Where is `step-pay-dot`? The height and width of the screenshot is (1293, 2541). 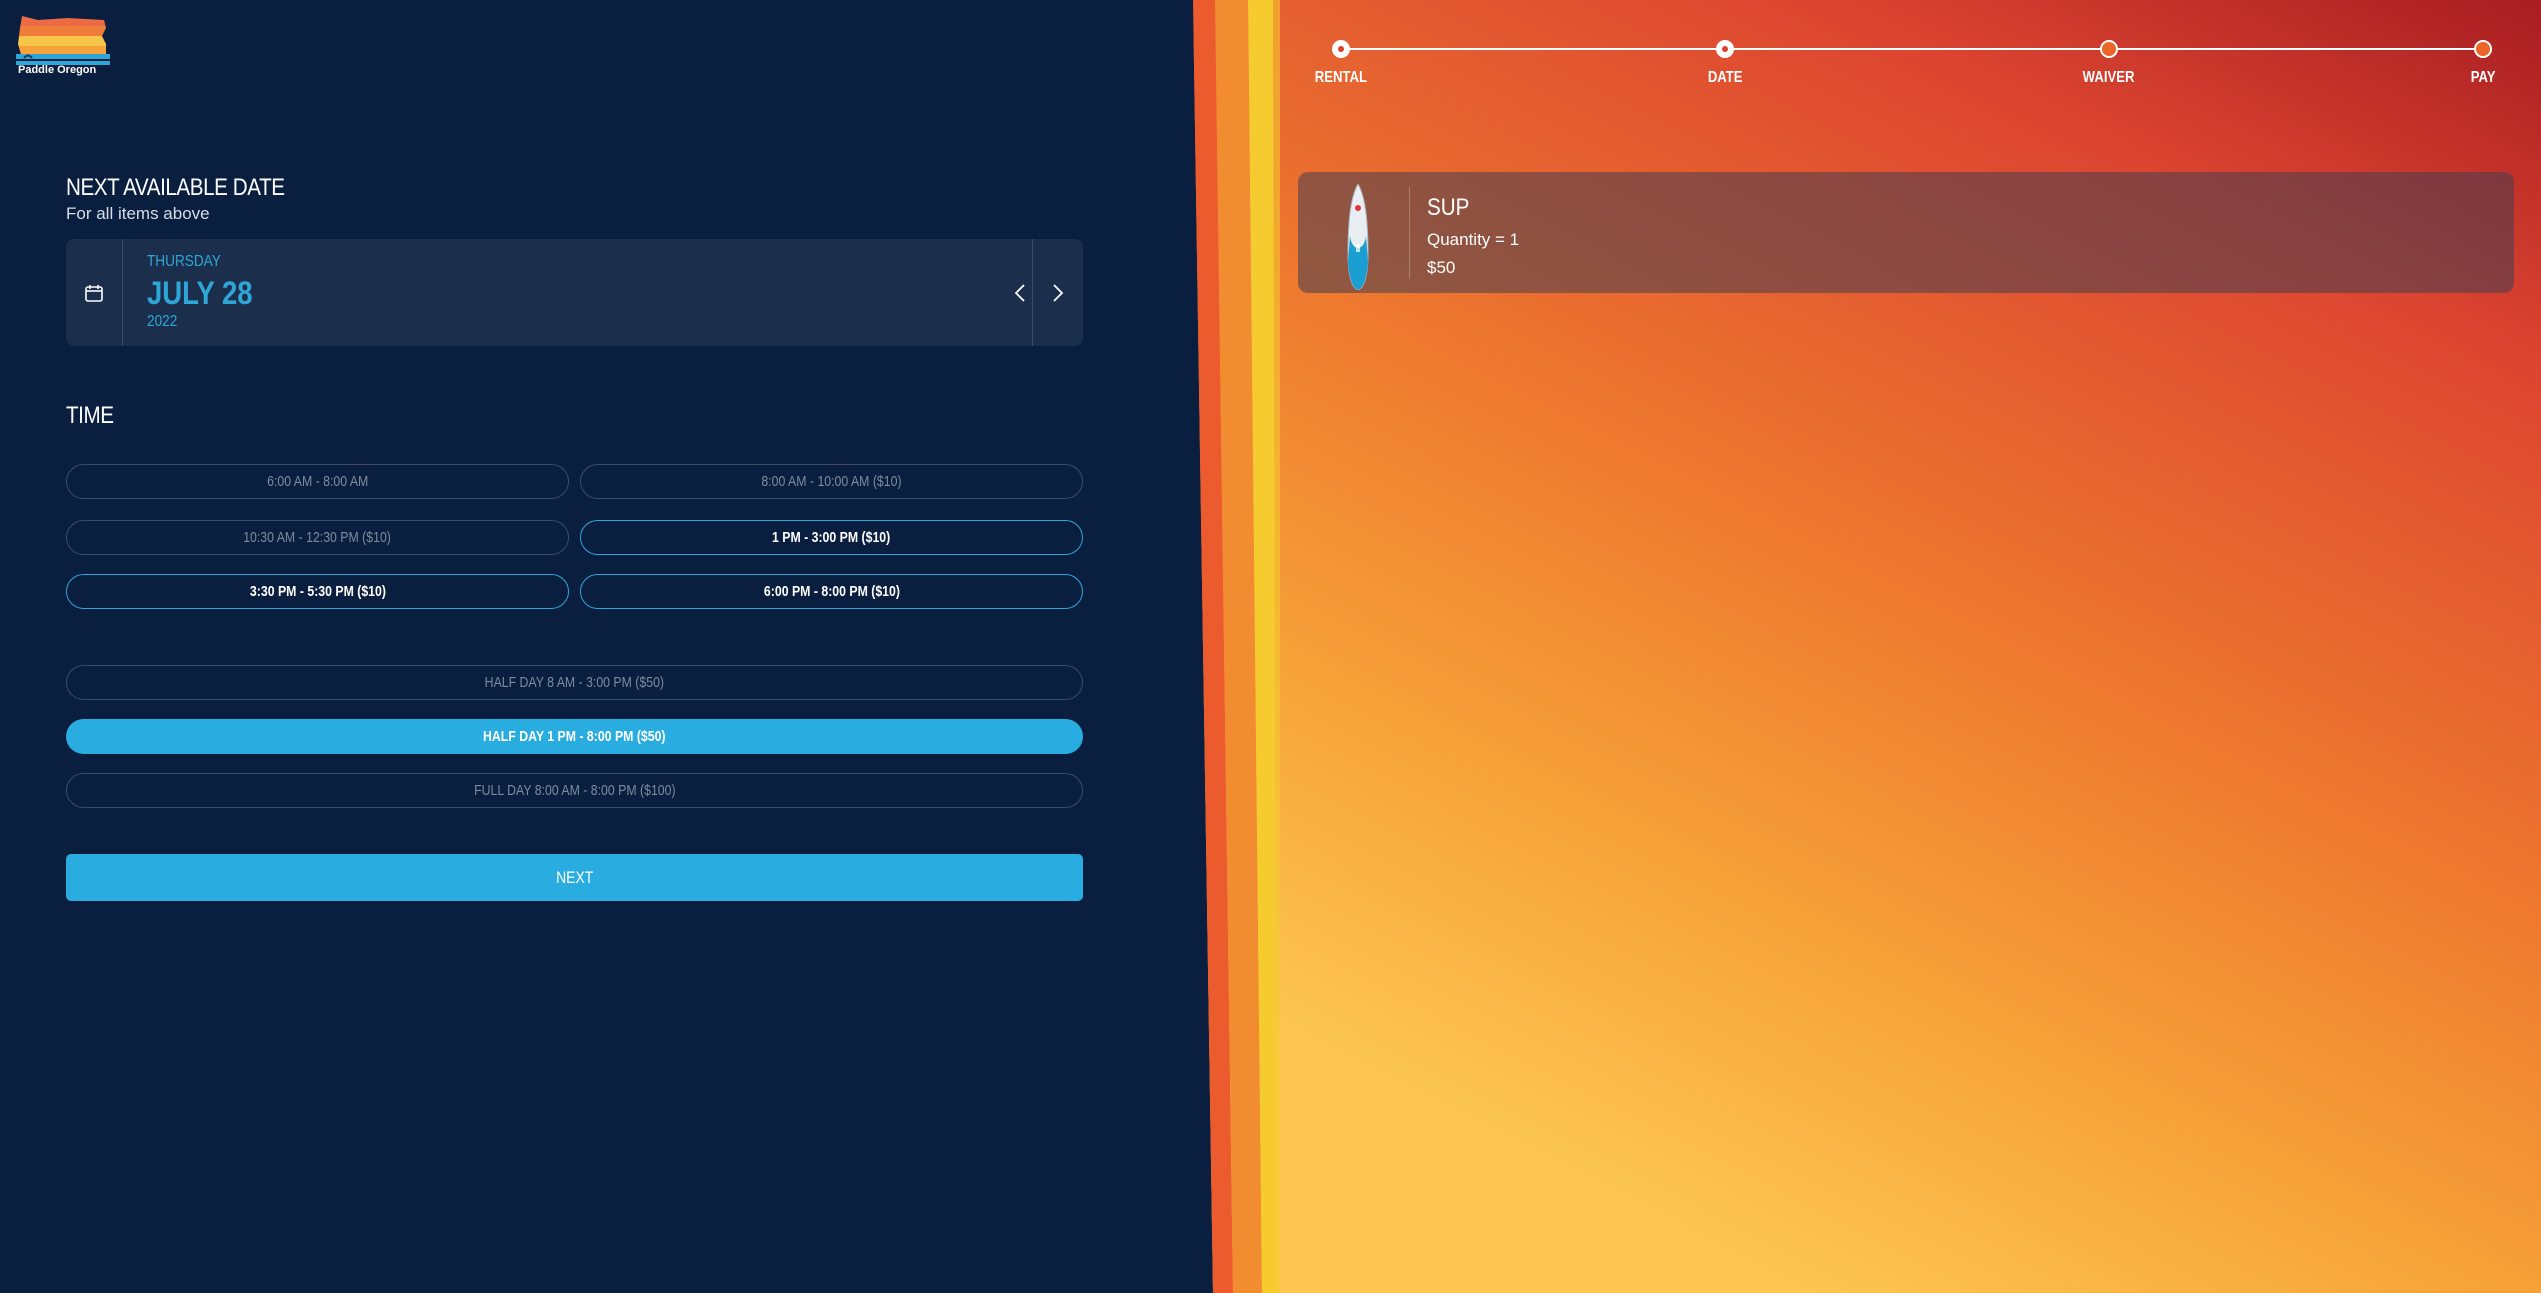
step-pay-dot is located at coordinates (2483, 49).